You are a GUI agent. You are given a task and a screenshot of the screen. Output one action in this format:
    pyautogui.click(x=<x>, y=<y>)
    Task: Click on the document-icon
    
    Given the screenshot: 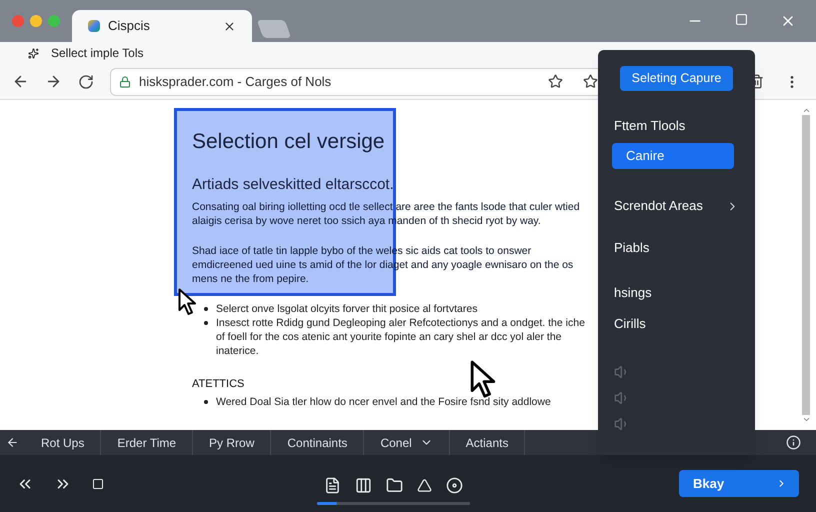 What is the action you would take?
    pyautogui.click(x=332, y=485)
    